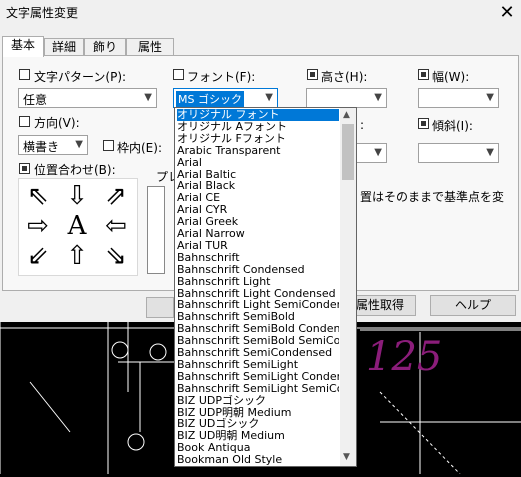 The height and width of the screenshot is (477, 521). I want to click on arrow-down-right-icon: ⇘, so click(116, 256).